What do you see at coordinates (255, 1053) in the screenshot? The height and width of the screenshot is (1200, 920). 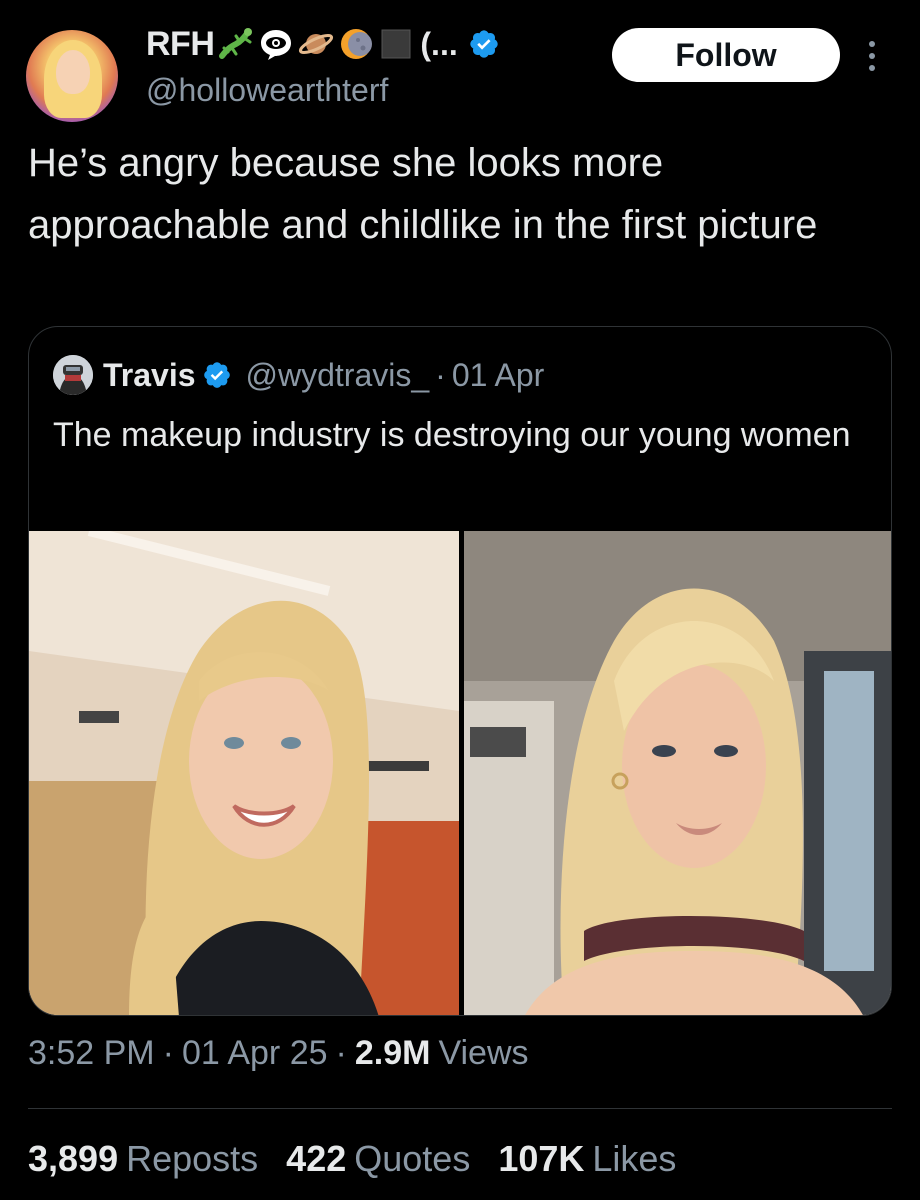 I see `tweet-date: 01 Apr 25` at bounding box center [255, 1053].